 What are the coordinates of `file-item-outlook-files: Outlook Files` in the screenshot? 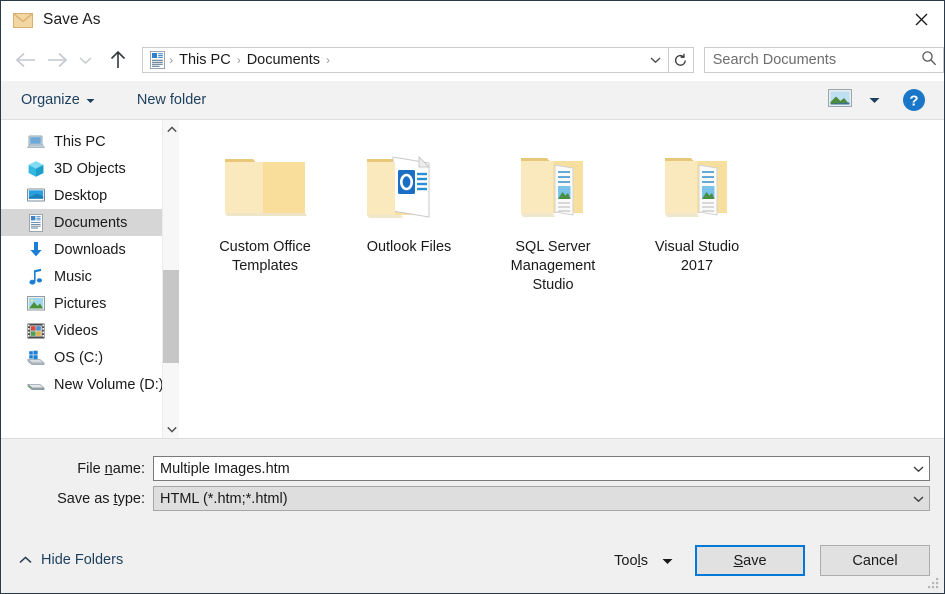 It's located at (409, 213).